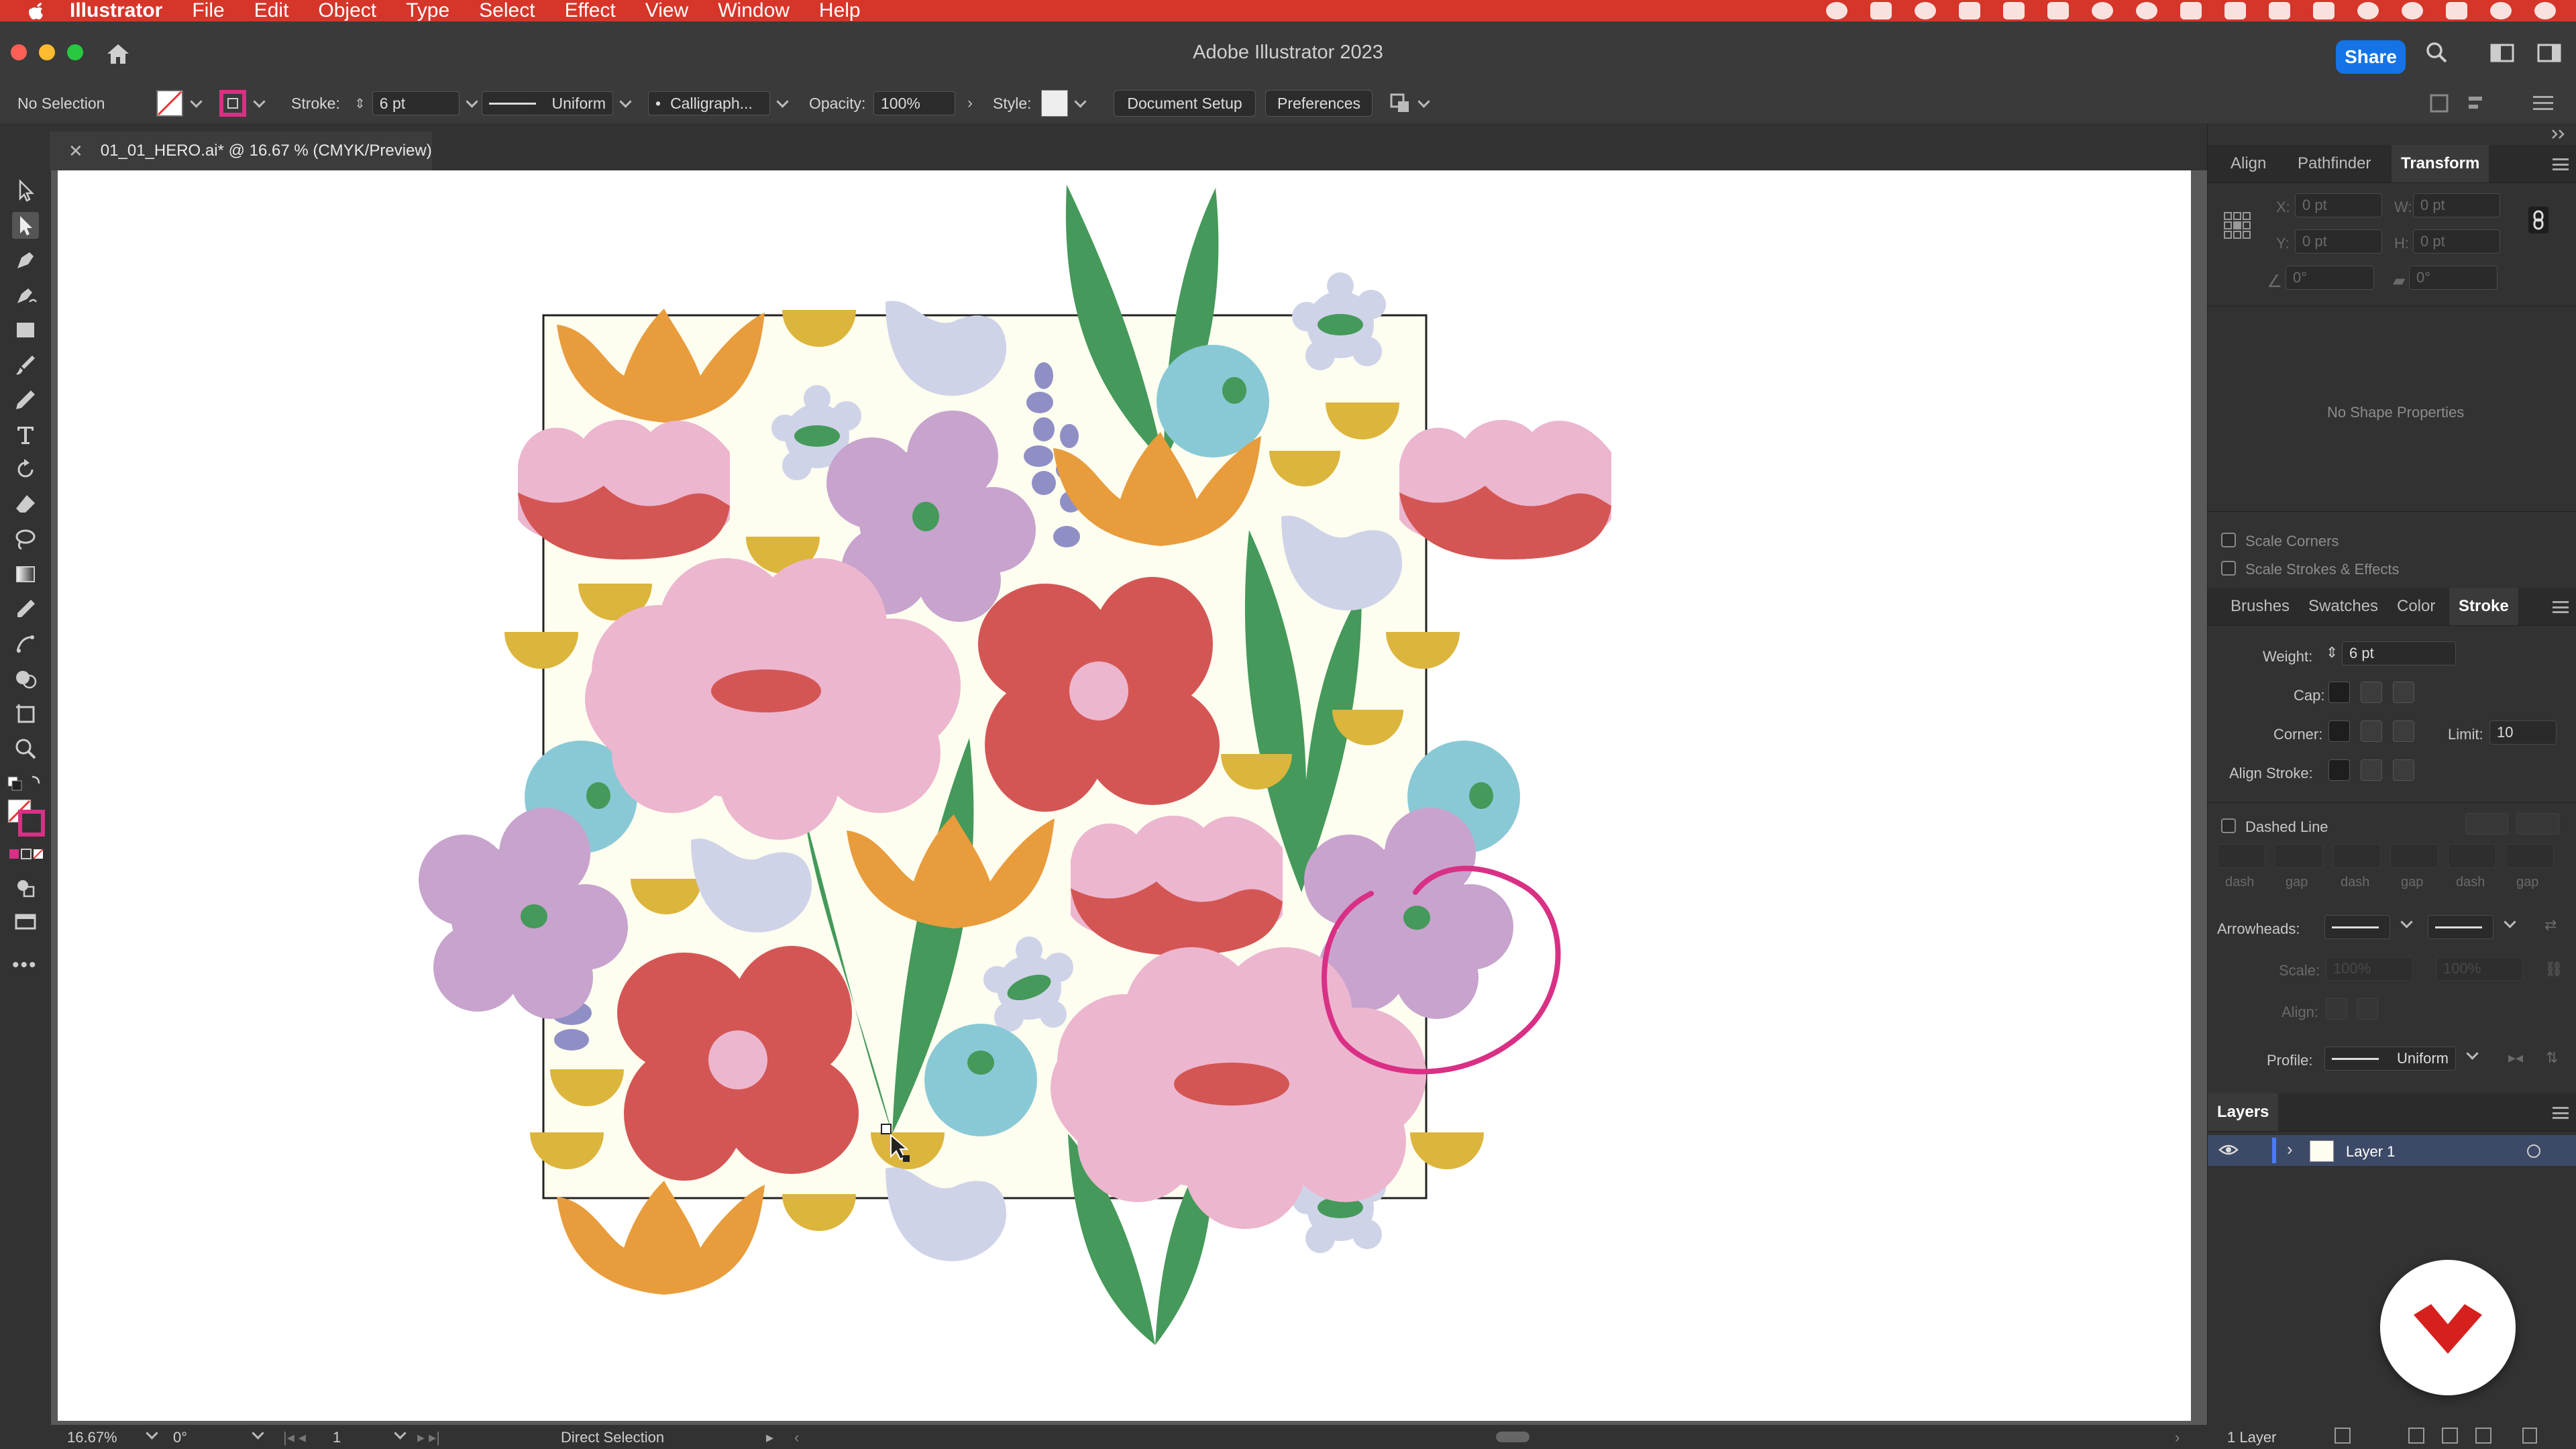 This screenshot has width=2576, height=1449. I want to click on default-fill-stroke-icon, so click(25, 784).